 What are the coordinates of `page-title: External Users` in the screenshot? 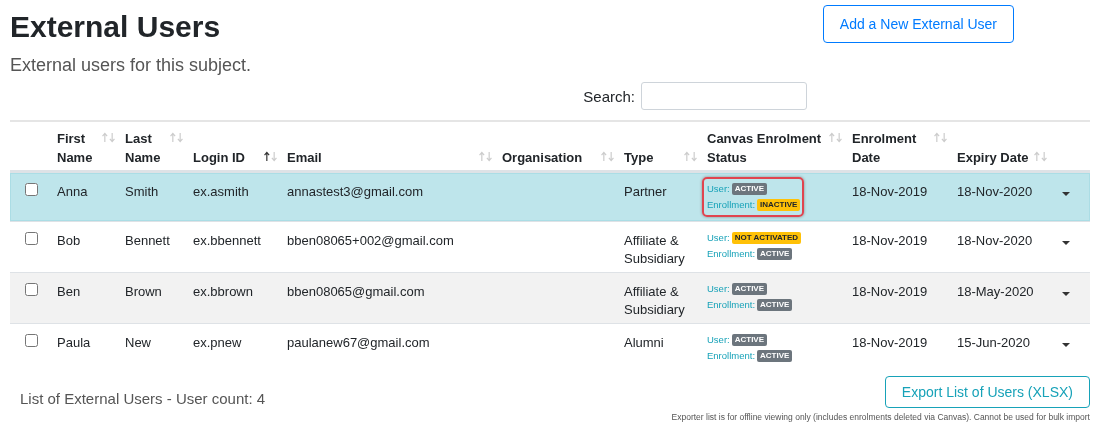 It's located at (116, 27).